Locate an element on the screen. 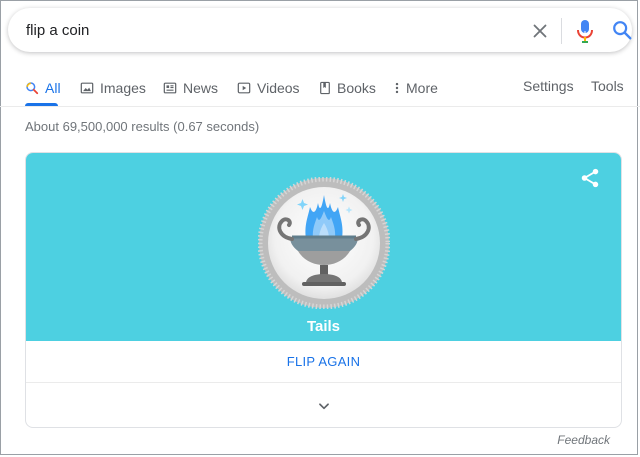 Image resolution: width=640 pixels, height=457 pixels. close-icon is located at coordinates (540, 31).